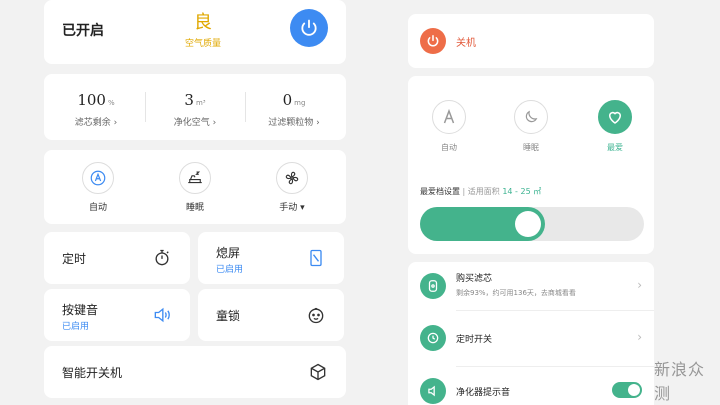  What do you see at coordinates (117, 315) in the screenshot?
I see `key-sound-tile: 按键音 已启用` at bounding box center [117, 315].